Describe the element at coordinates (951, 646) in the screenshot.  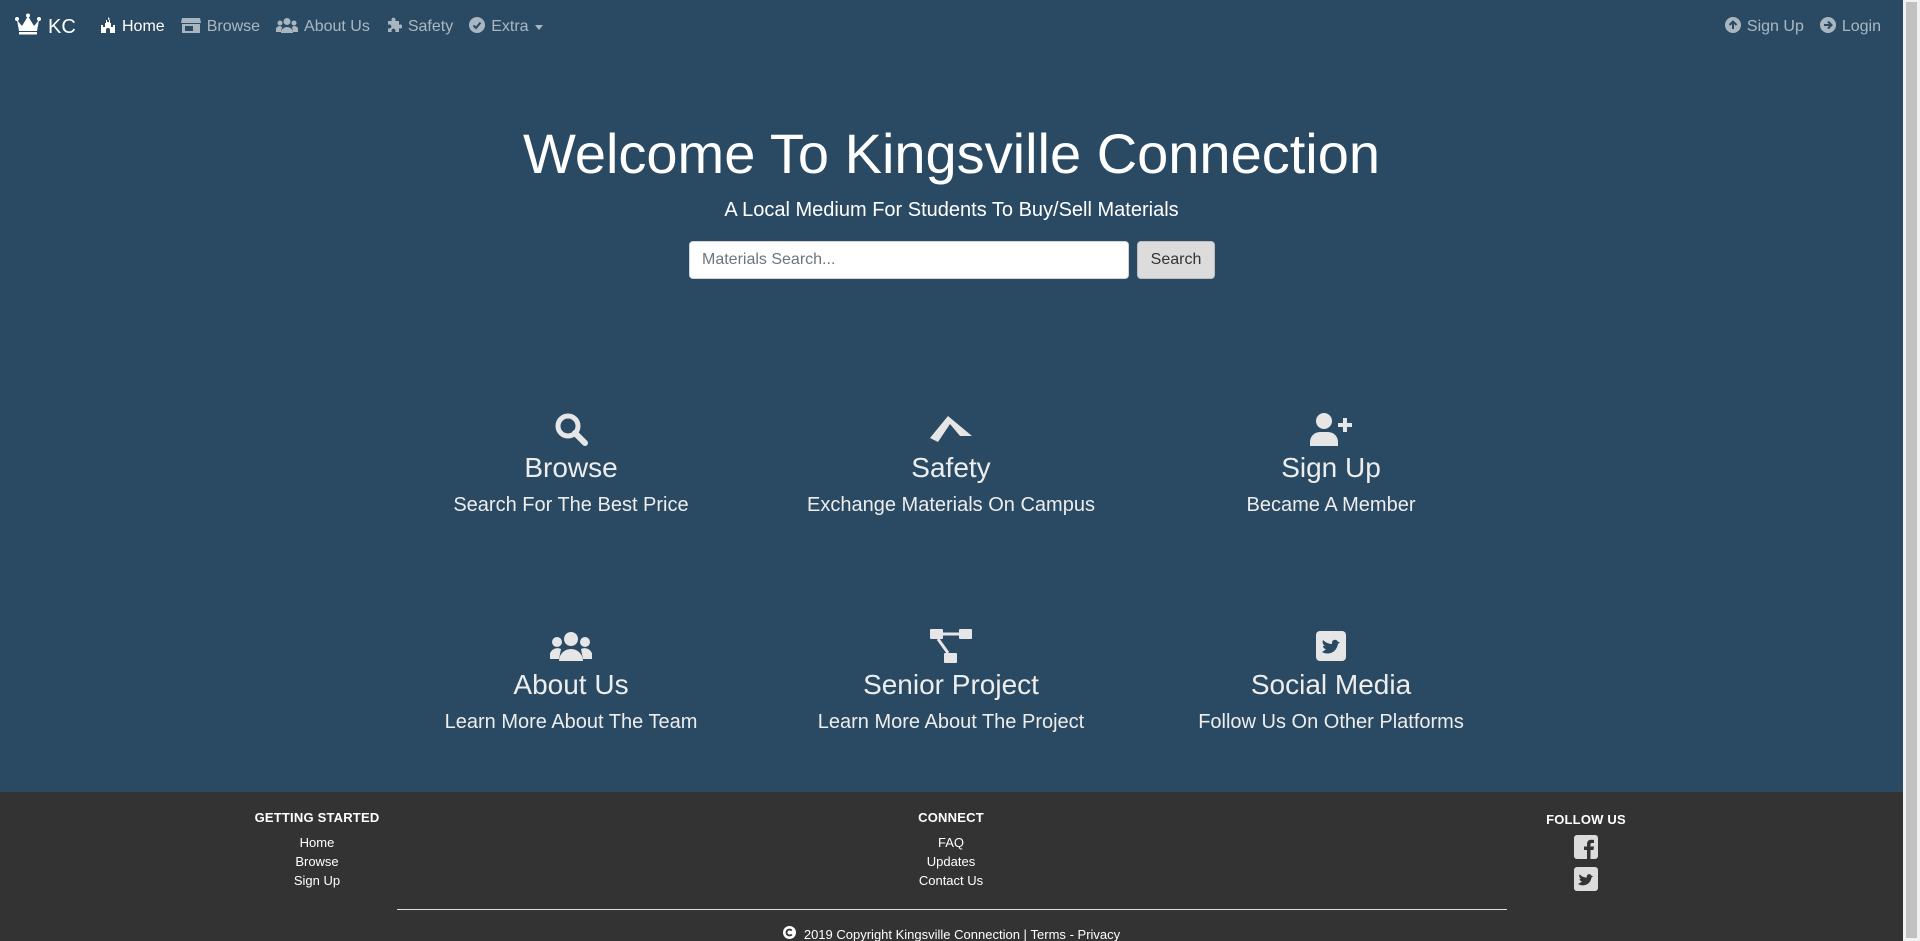
I see `project-diagram-icon` at that location.